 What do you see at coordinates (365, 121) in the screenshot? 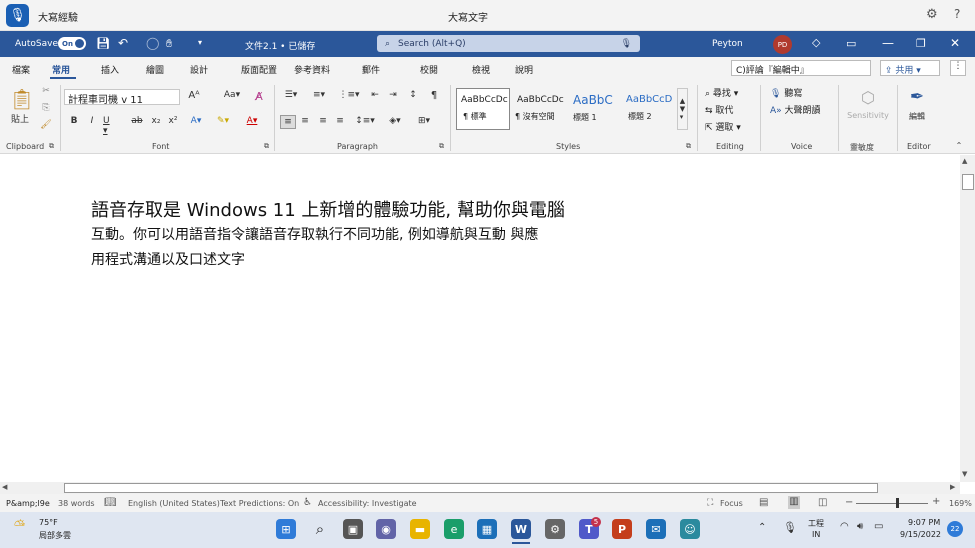
I see `line-spacing-icon: ↕≡▾` at bounding box center [365, 121].